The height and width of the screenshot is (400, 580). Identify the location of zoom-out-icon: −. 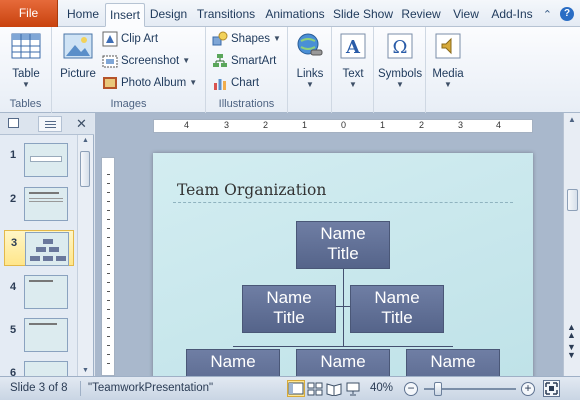
(411, 389).